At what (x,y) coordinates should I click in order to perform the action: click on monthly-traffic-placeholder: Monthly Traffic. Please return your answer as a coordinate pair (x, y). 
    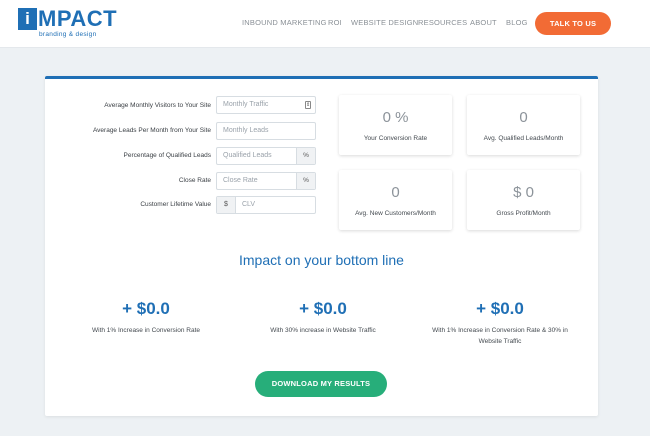
    Looking at the image, I should click on (246, 104).